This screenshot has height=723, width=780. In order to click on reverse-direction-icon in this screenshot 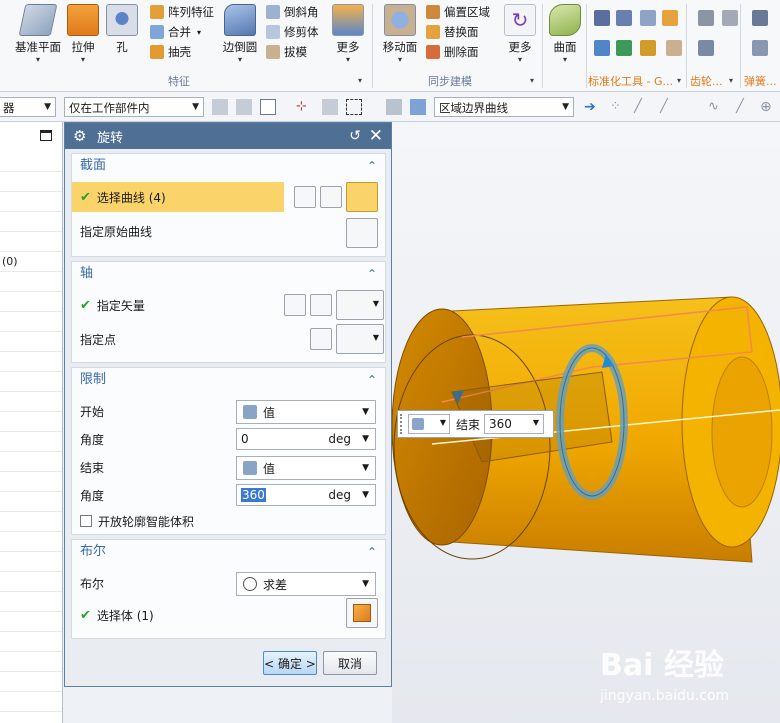, I will do `click(295, 305)`.